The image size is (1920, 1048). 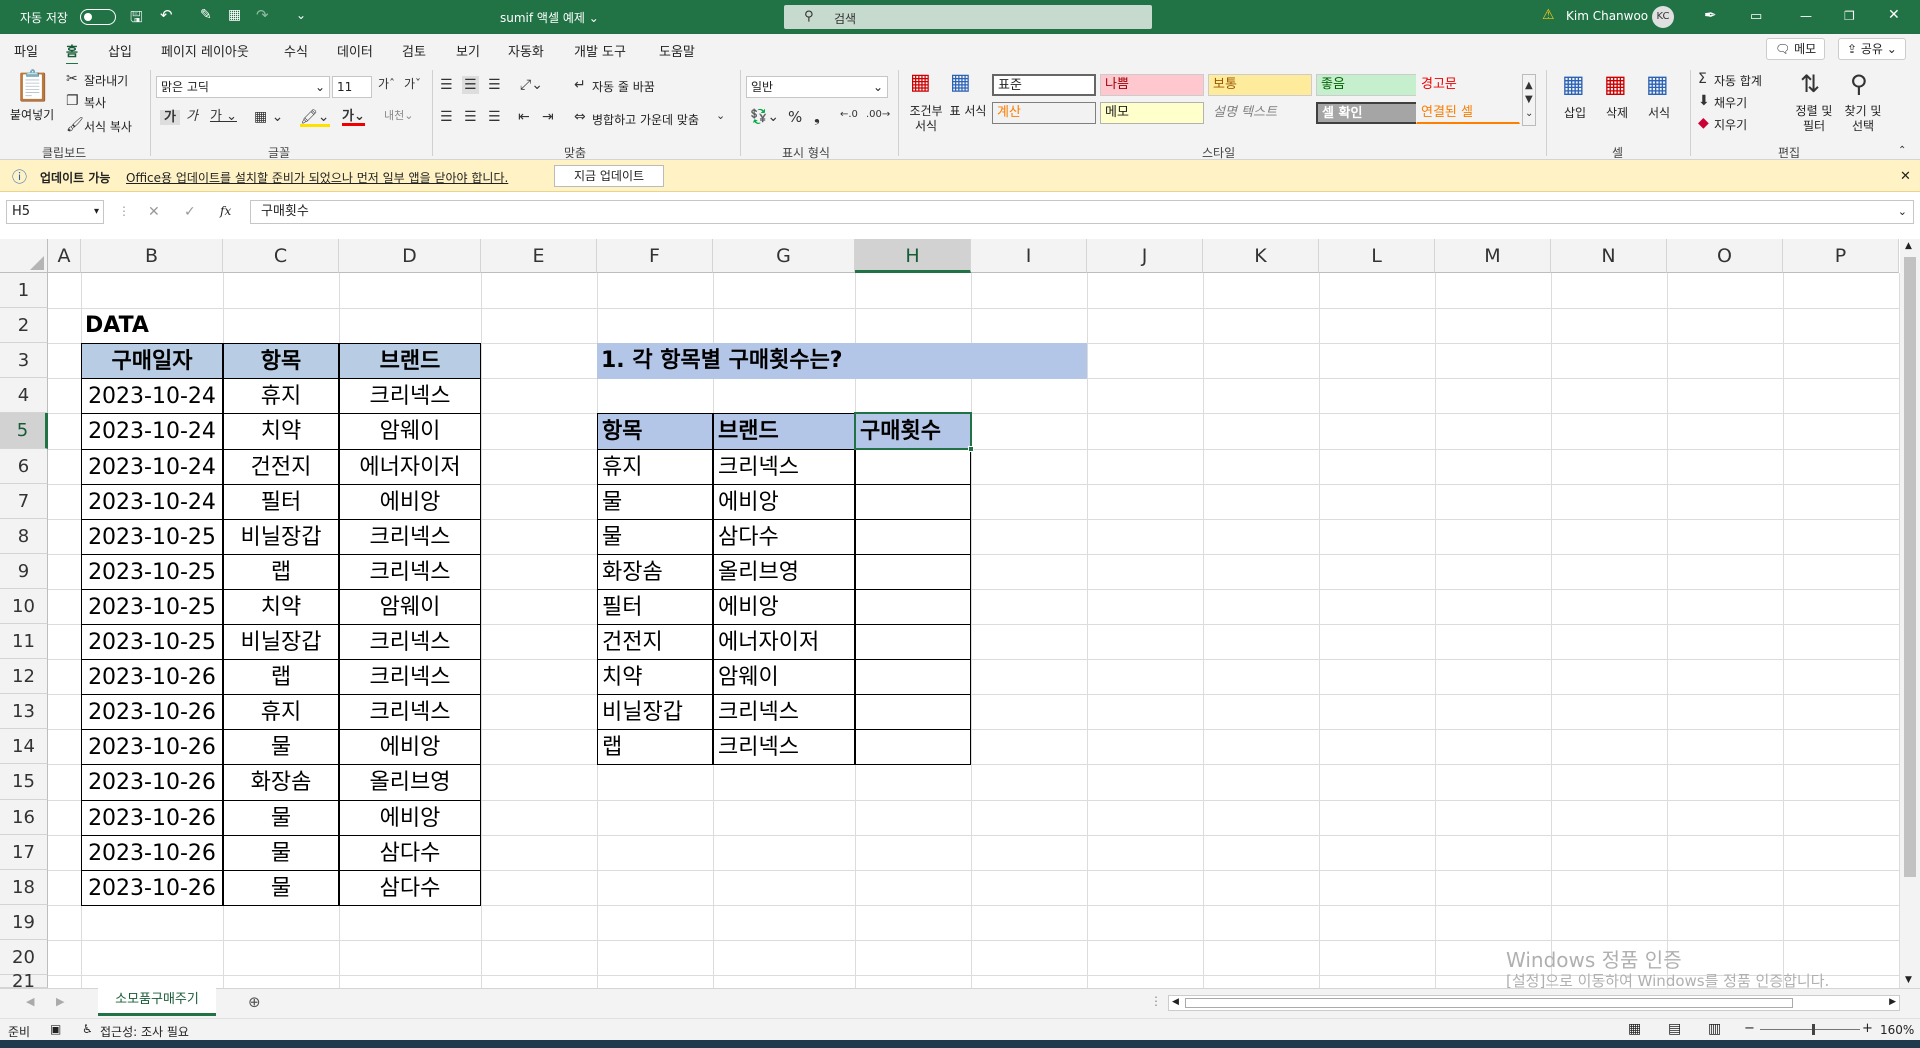 What do you see at coordinates (24, 957) in the screenshot?
I see `row-header-20: 20` at bounding box center [24, 957].